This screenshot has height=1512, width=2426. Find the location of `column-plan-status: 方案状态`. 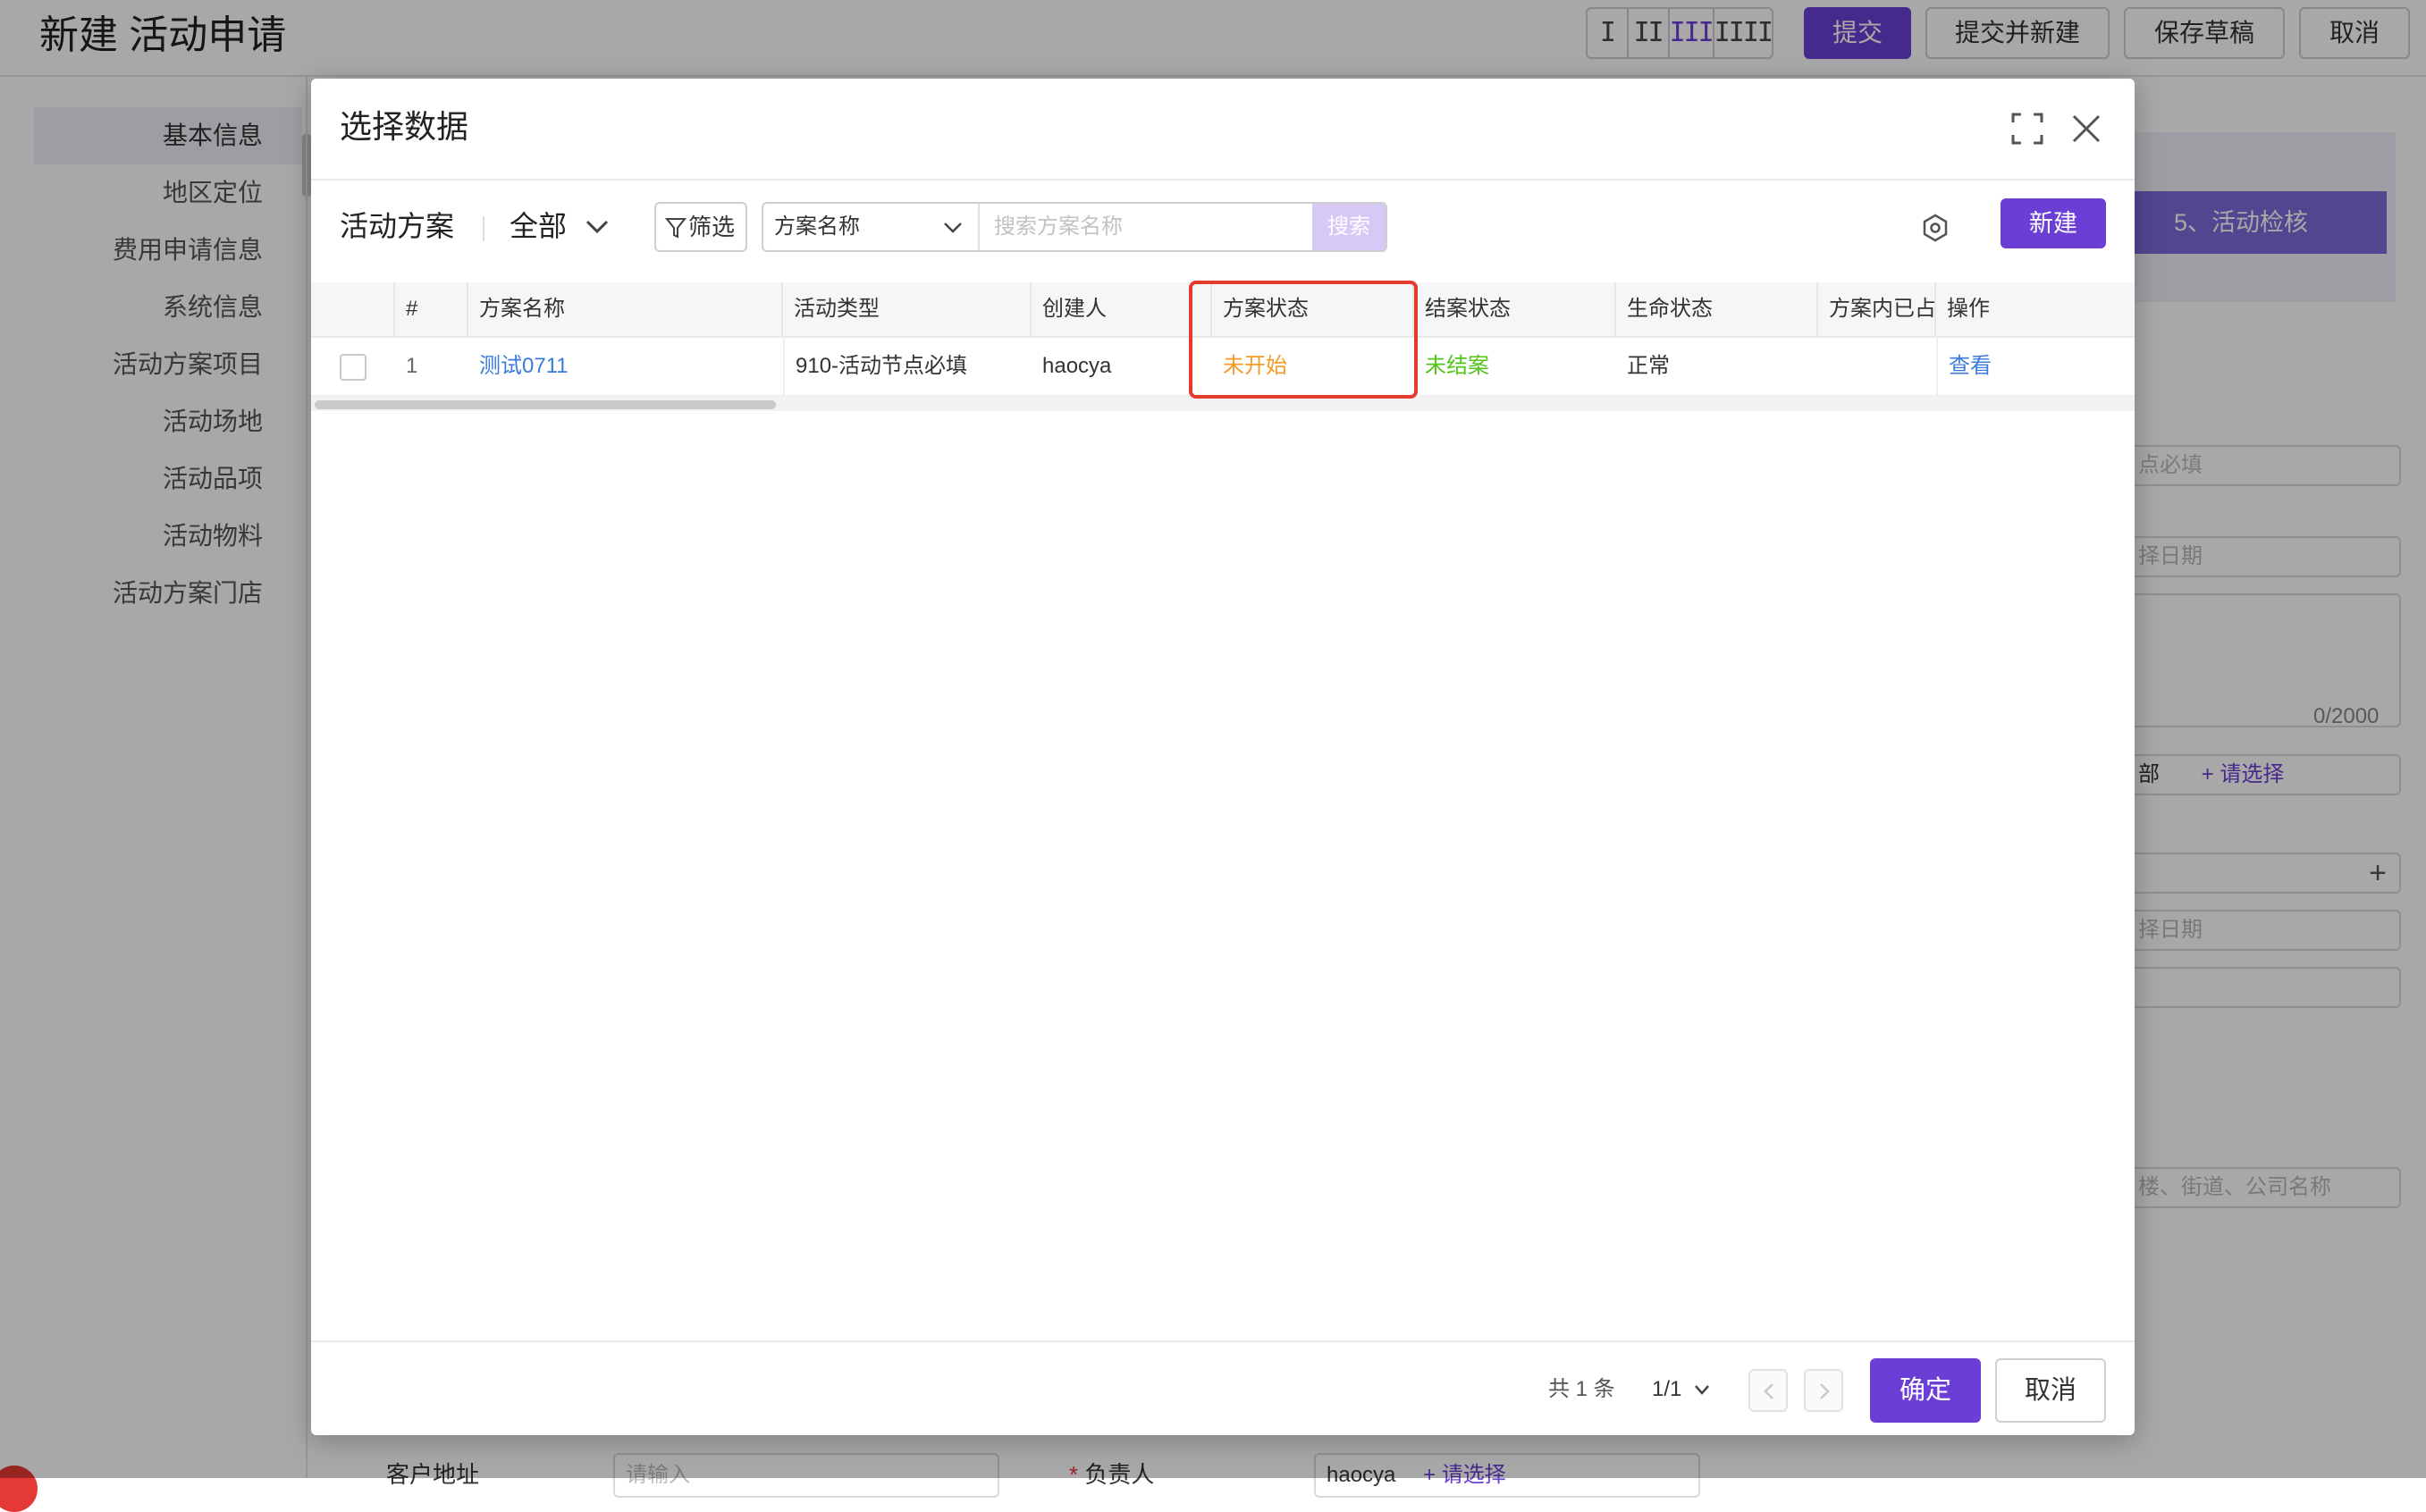

column-plan-status: 方案状态 is located at coordinates (1313, 309).